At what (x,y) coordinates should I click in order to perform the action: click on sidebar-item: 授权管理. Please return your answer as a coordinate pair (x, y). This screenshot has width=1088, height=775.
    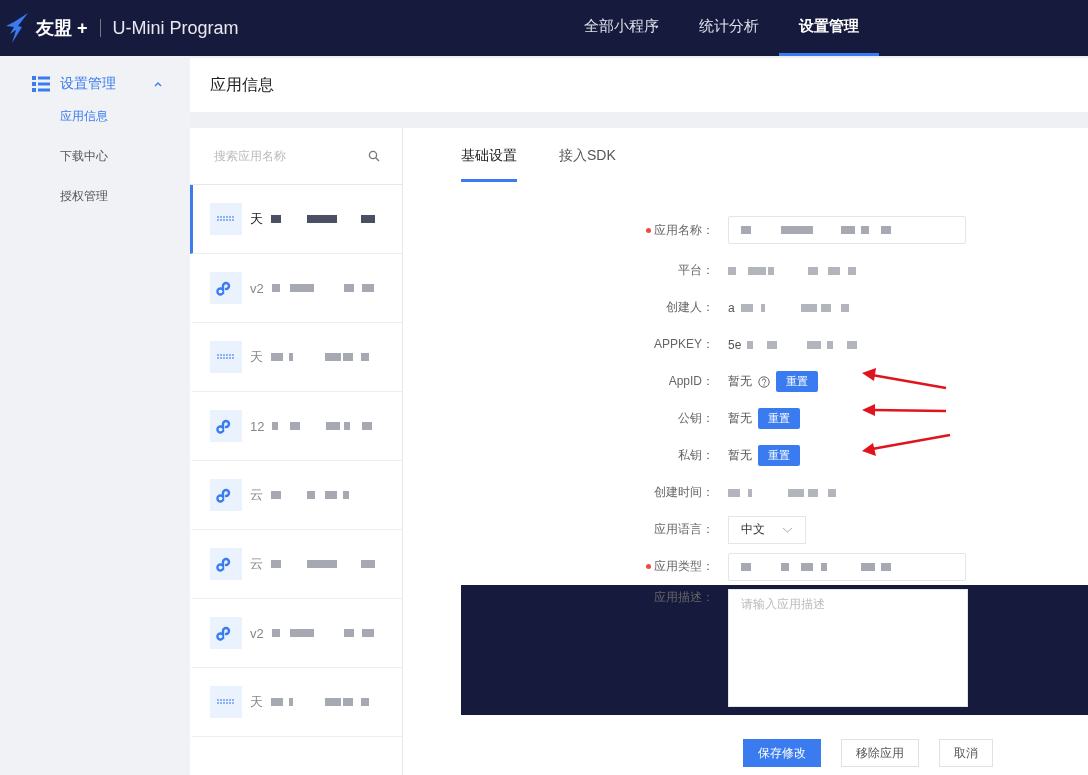
    Looking at the image, I should click on (95, 196).